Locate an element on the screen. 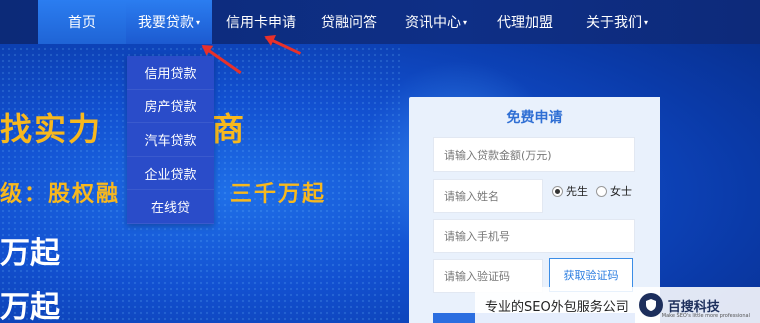 The image size is (760, 323). nav-news: 资讯中心 ▾ is located at coordinates (436, 22).